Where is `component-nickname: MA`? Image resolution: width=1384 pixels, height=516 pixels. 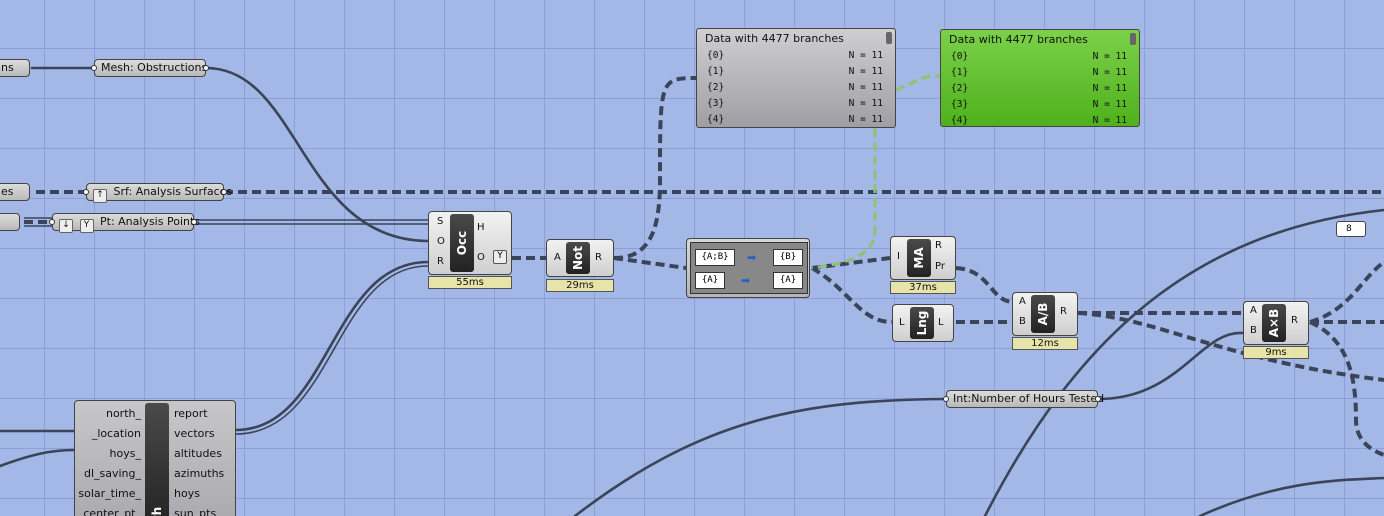 component-nickname: MA is located at coordinates (919, 258).